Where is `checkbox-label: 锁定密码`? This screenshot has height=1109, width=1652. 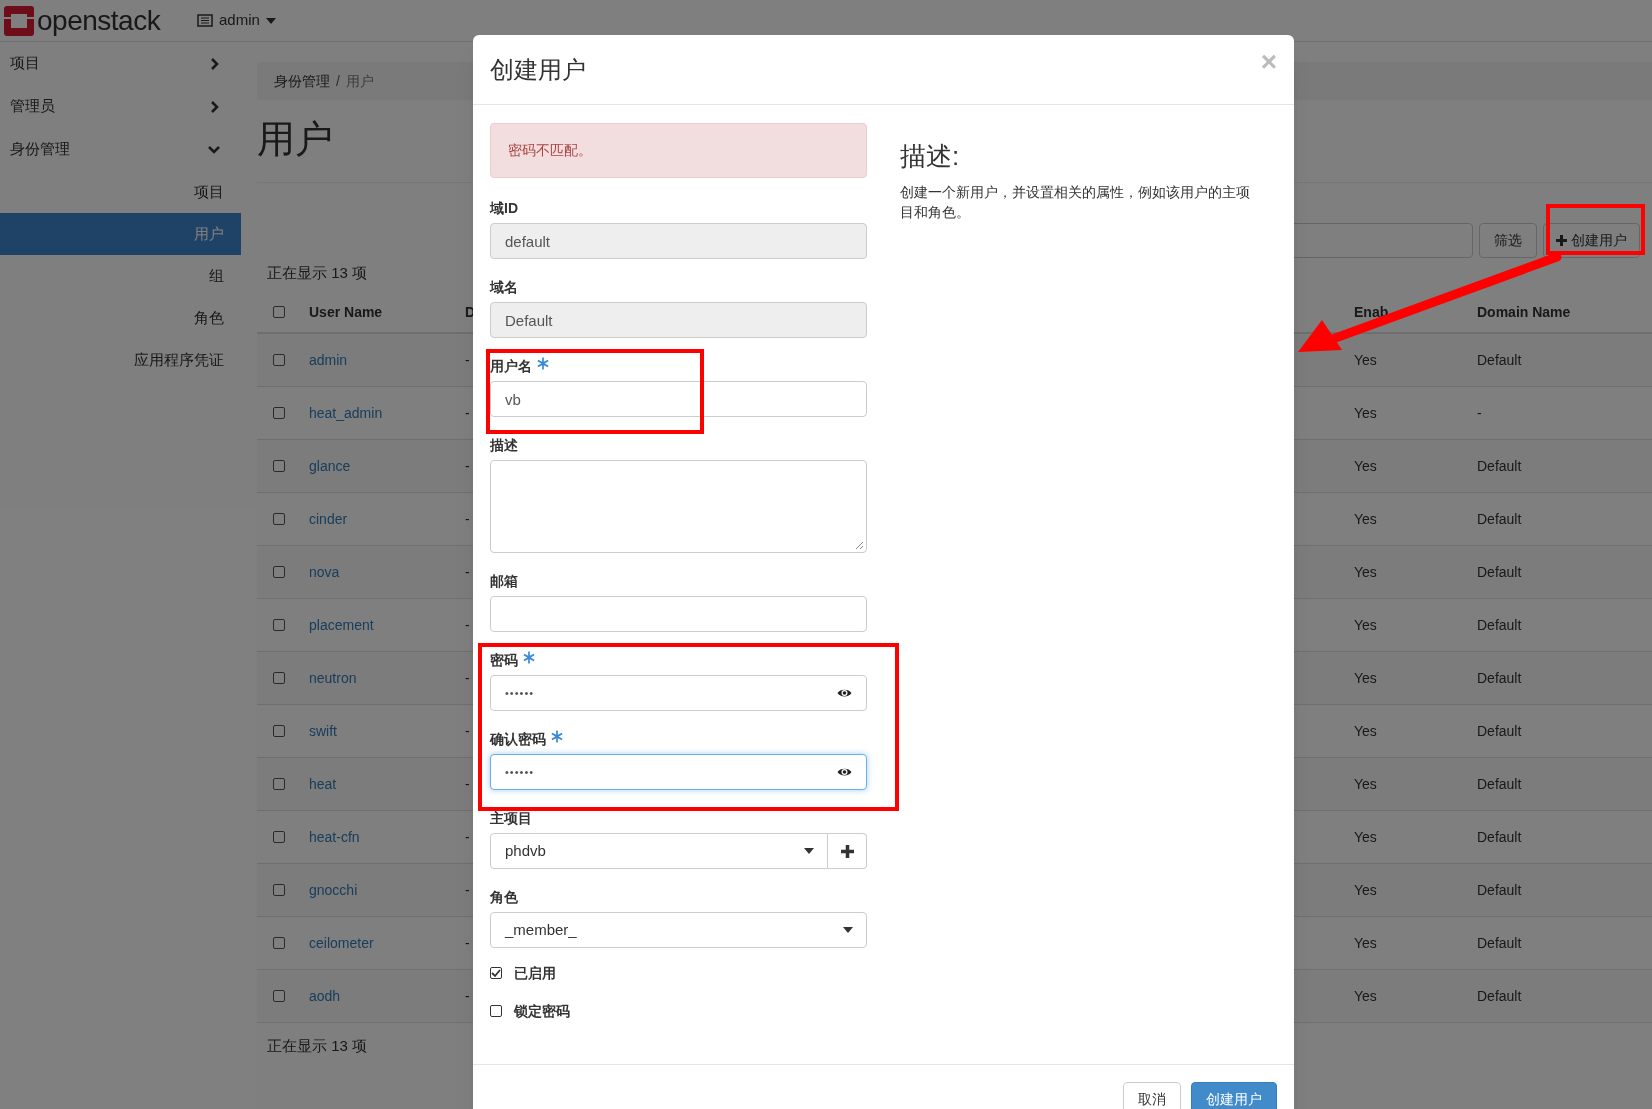 checkbox-label: 锁定密码 is located at coordinates (542, 1011).